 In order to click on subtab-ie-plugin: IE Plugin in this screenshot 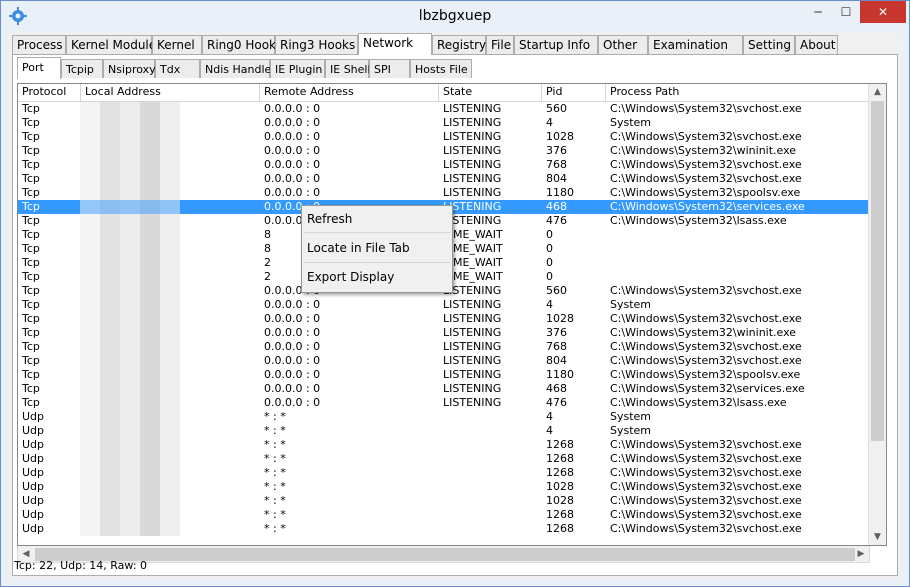, I will do `click(297, 68)`.